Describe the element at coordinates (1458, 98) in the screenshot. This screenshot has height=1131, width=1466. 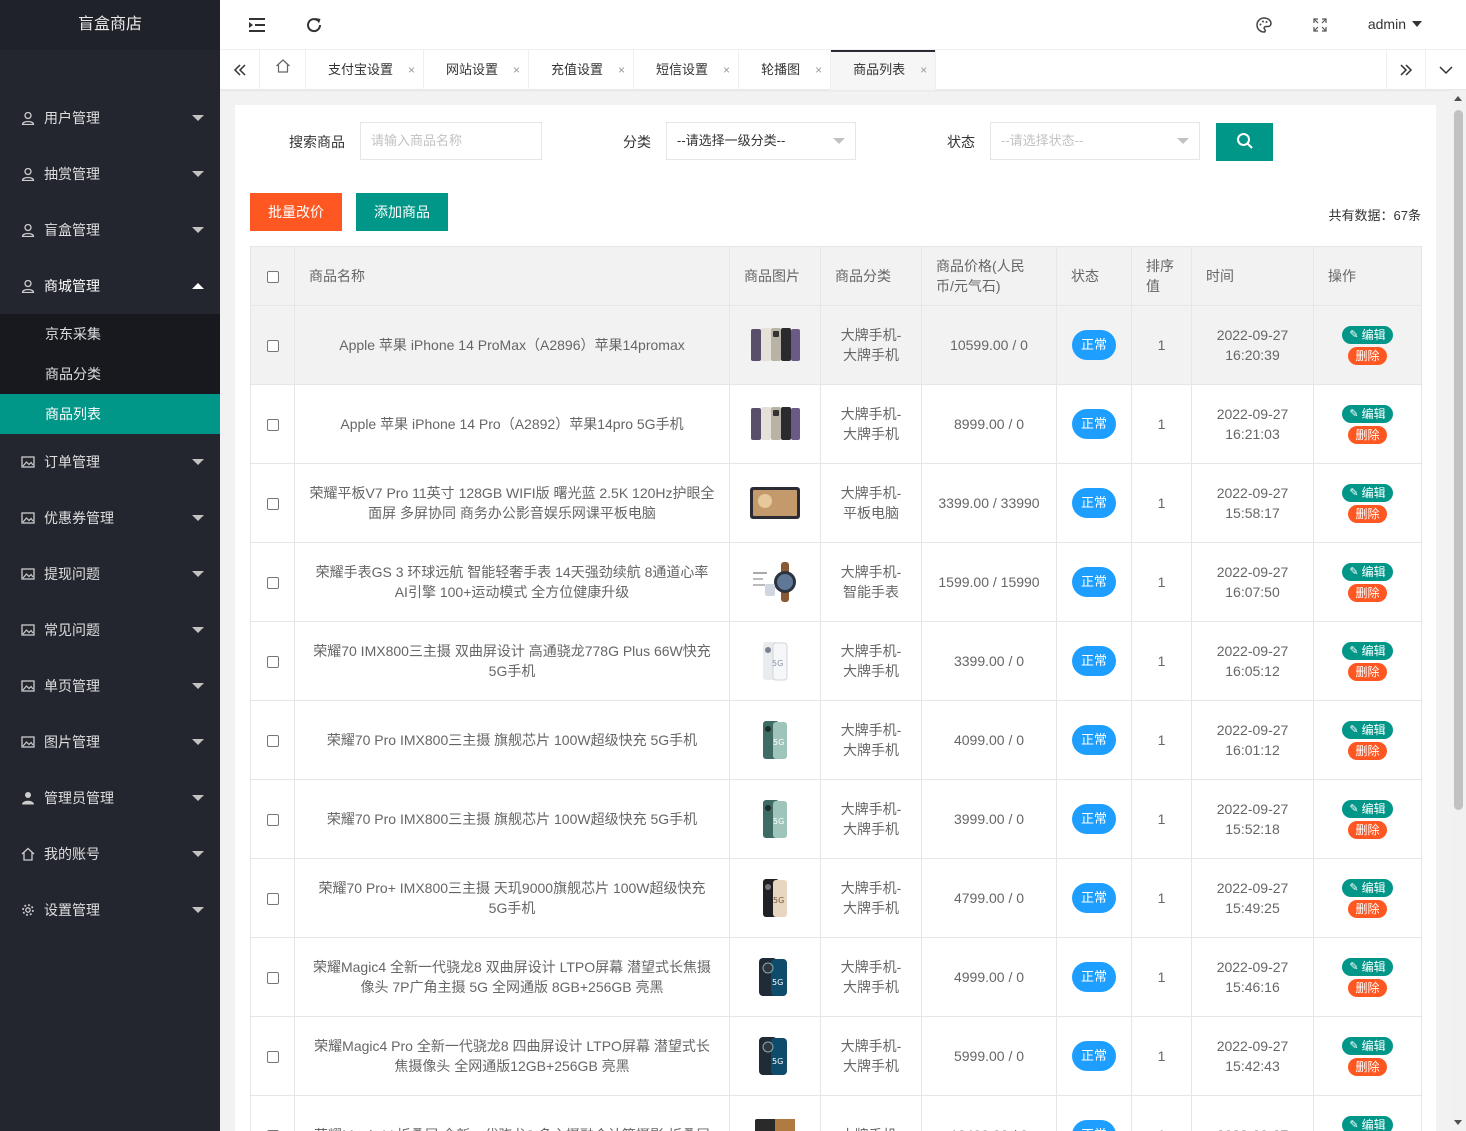
I see `scroll-up-arrow-icon` at that location.